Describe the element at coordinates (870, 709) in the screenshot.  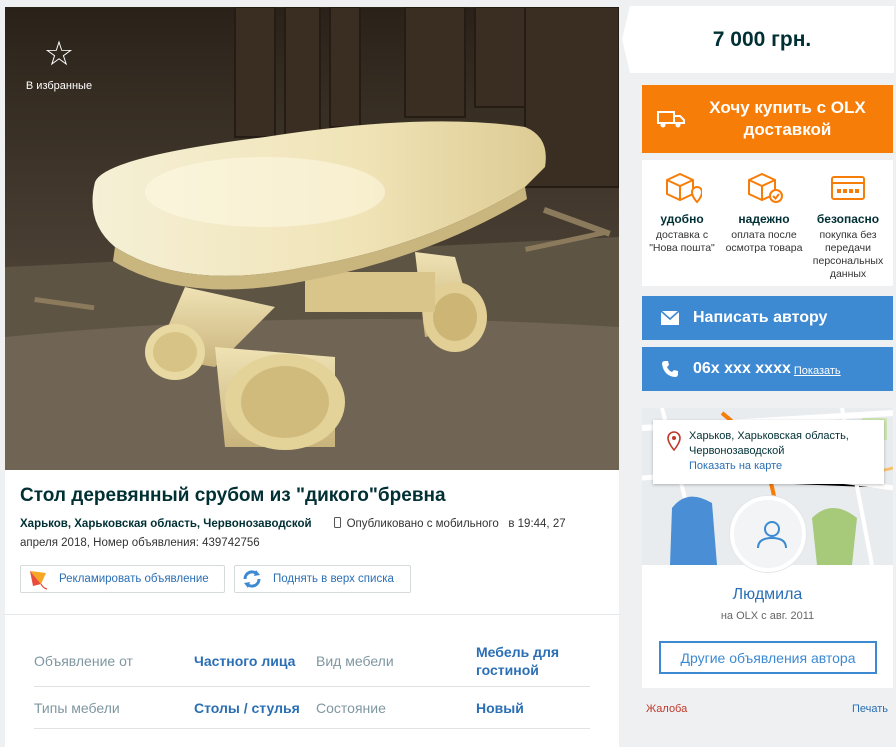
I see `print-link: Печать` at that location.